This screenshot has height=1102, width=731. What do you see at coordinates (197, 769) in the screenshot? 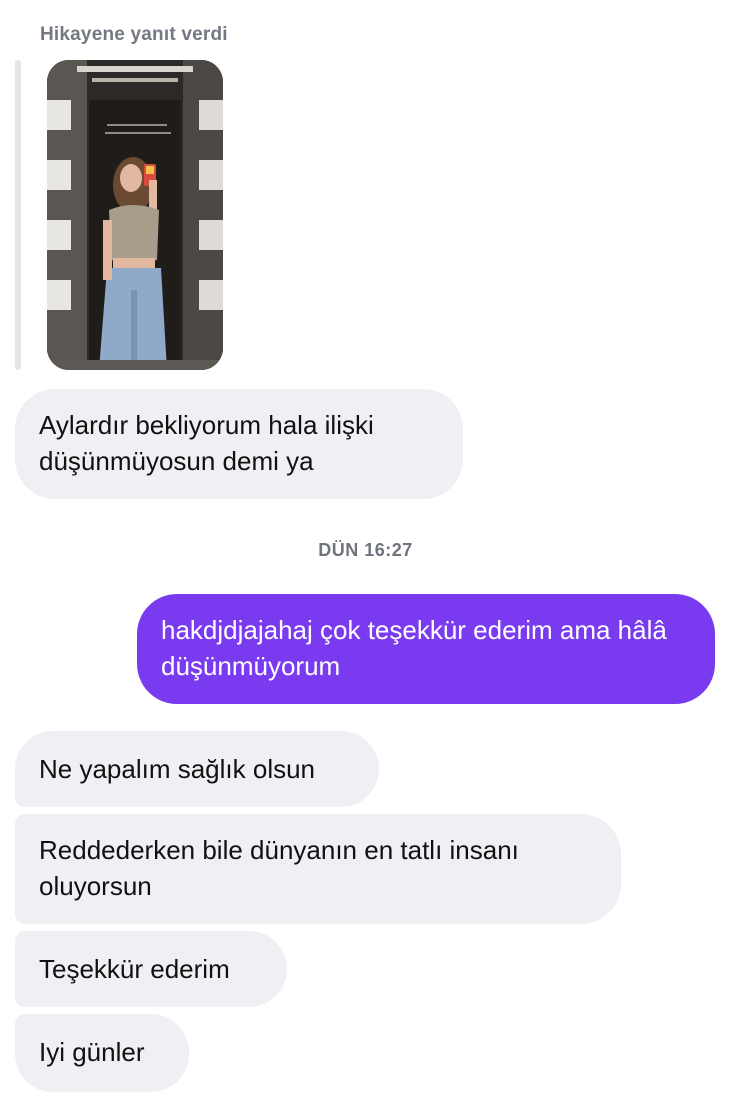
I see `message-bubble-incoming: Ne yapalım sağlık olsun` at bounding box center [197, 769].